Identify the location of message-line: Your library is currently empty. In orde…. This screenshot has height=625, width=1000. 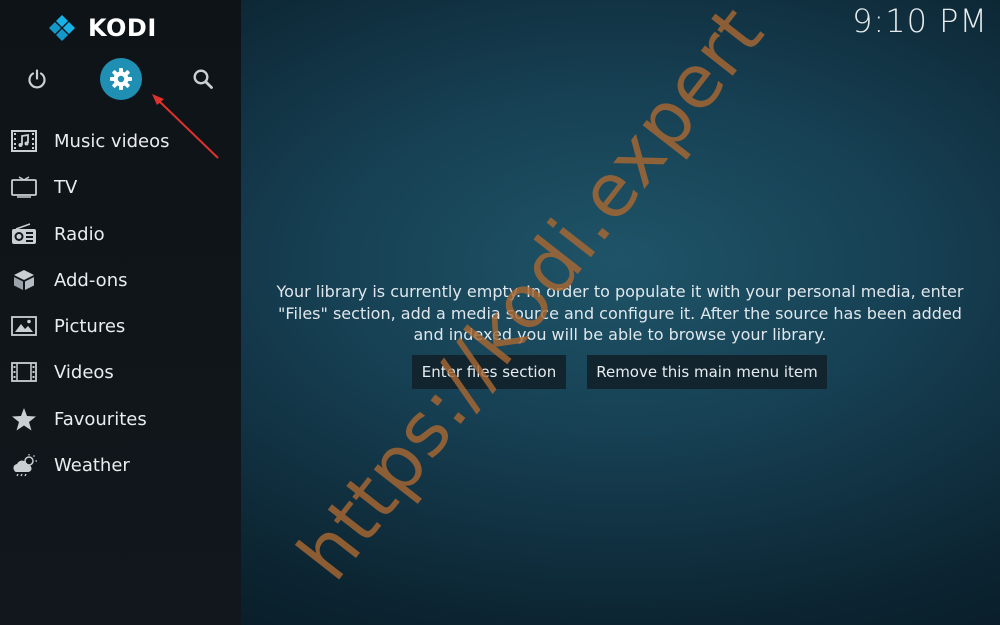
(620, 291).